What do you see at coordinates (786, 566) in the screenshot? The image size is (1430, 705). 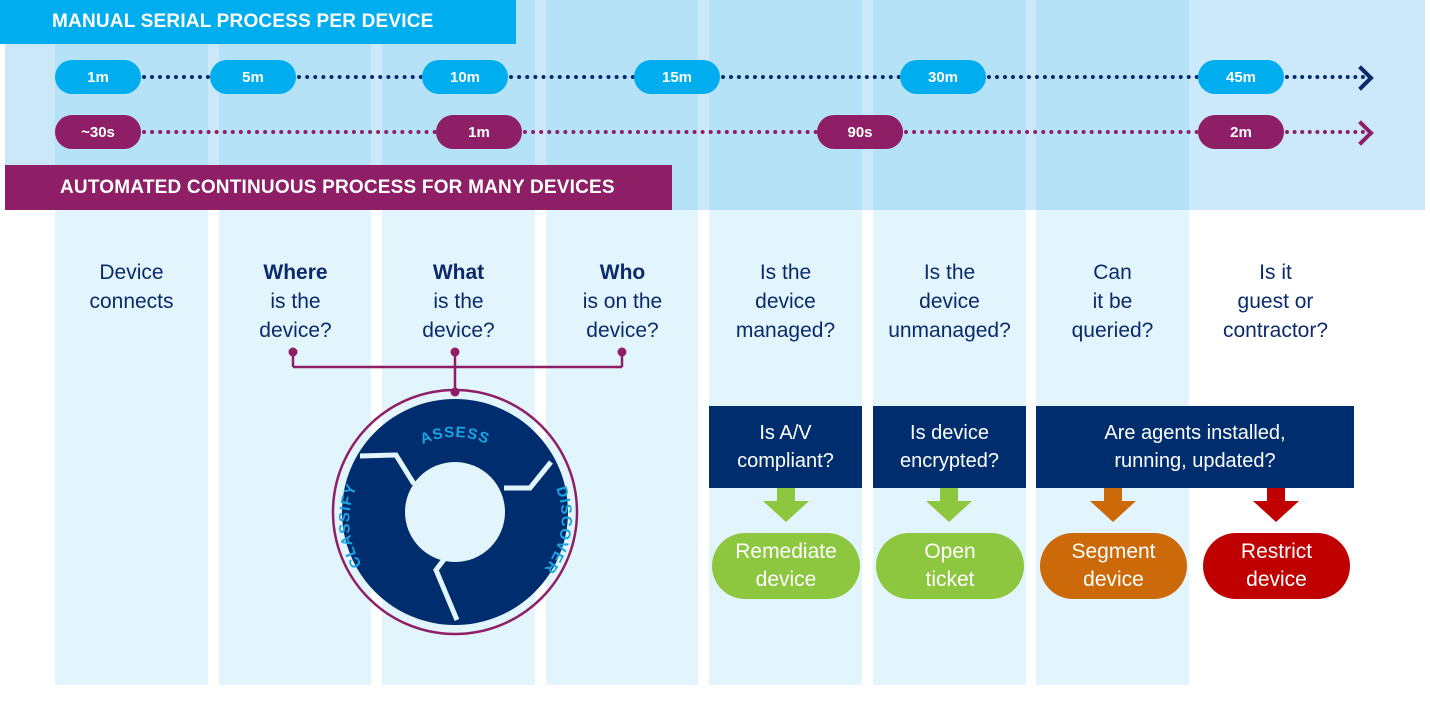 I see `action-remediate-device: Remediate device` at bounding box center [786, 566].